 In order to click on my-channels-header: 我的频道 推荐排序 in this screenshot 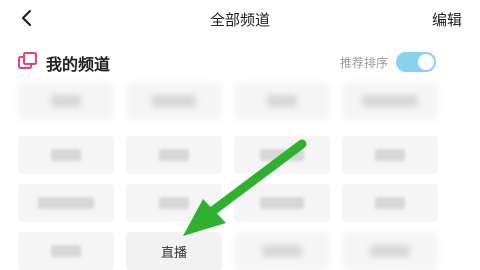, I will do `click(240, 61)`.